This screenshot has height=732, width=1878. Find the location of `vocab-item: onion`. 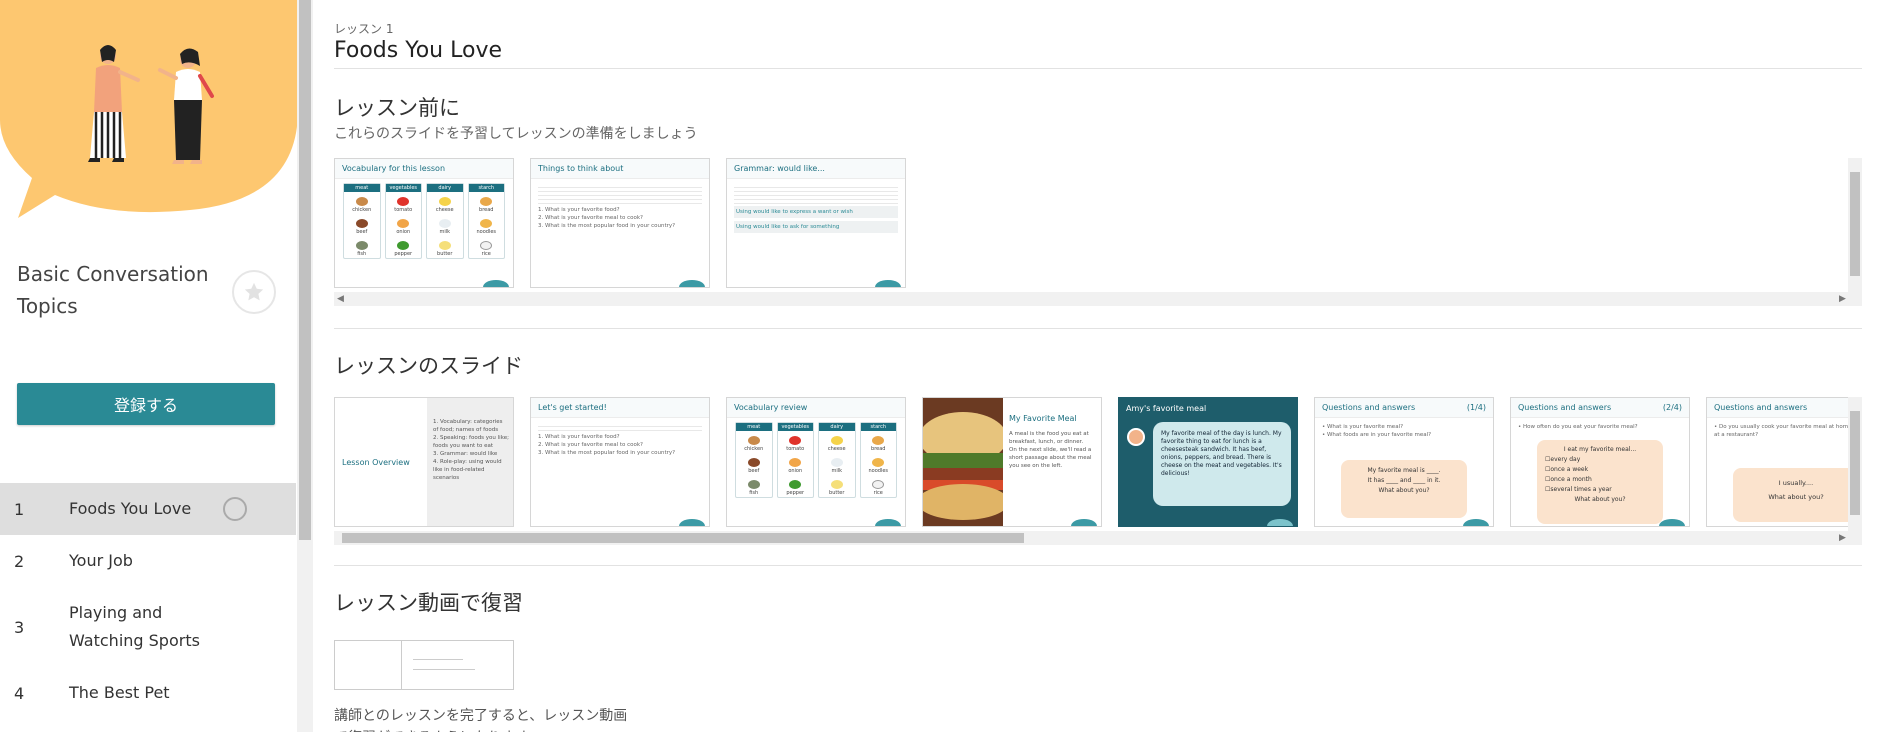

vocab-item: onion is located at coordinates (404, 225).